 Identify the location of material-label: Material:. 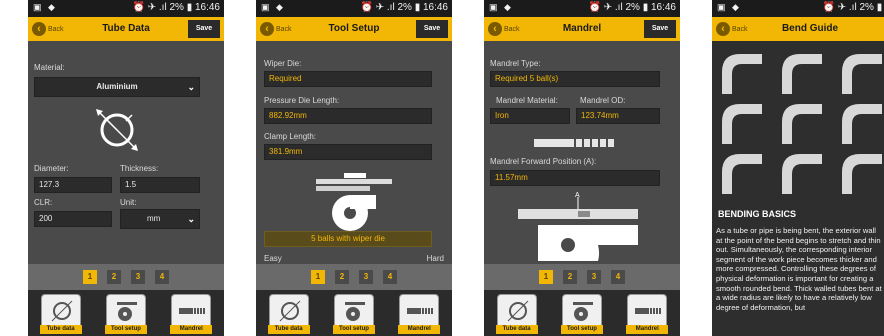
(49, 67).